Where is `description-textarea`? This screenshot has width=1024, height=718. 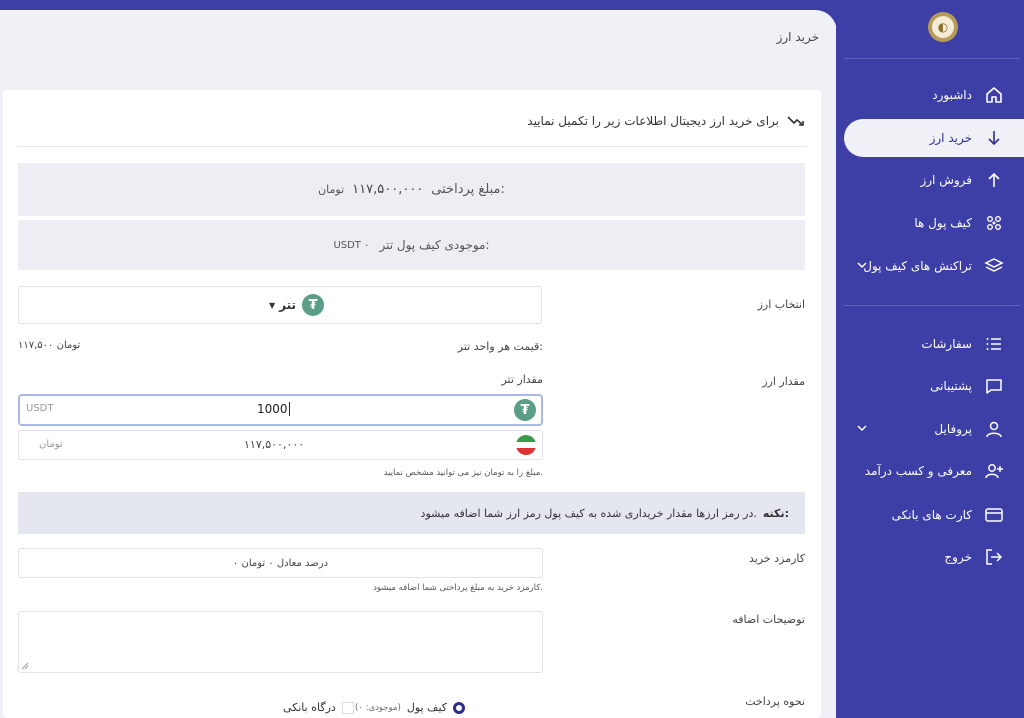 description-textarea is located at coordinates (280, 642).